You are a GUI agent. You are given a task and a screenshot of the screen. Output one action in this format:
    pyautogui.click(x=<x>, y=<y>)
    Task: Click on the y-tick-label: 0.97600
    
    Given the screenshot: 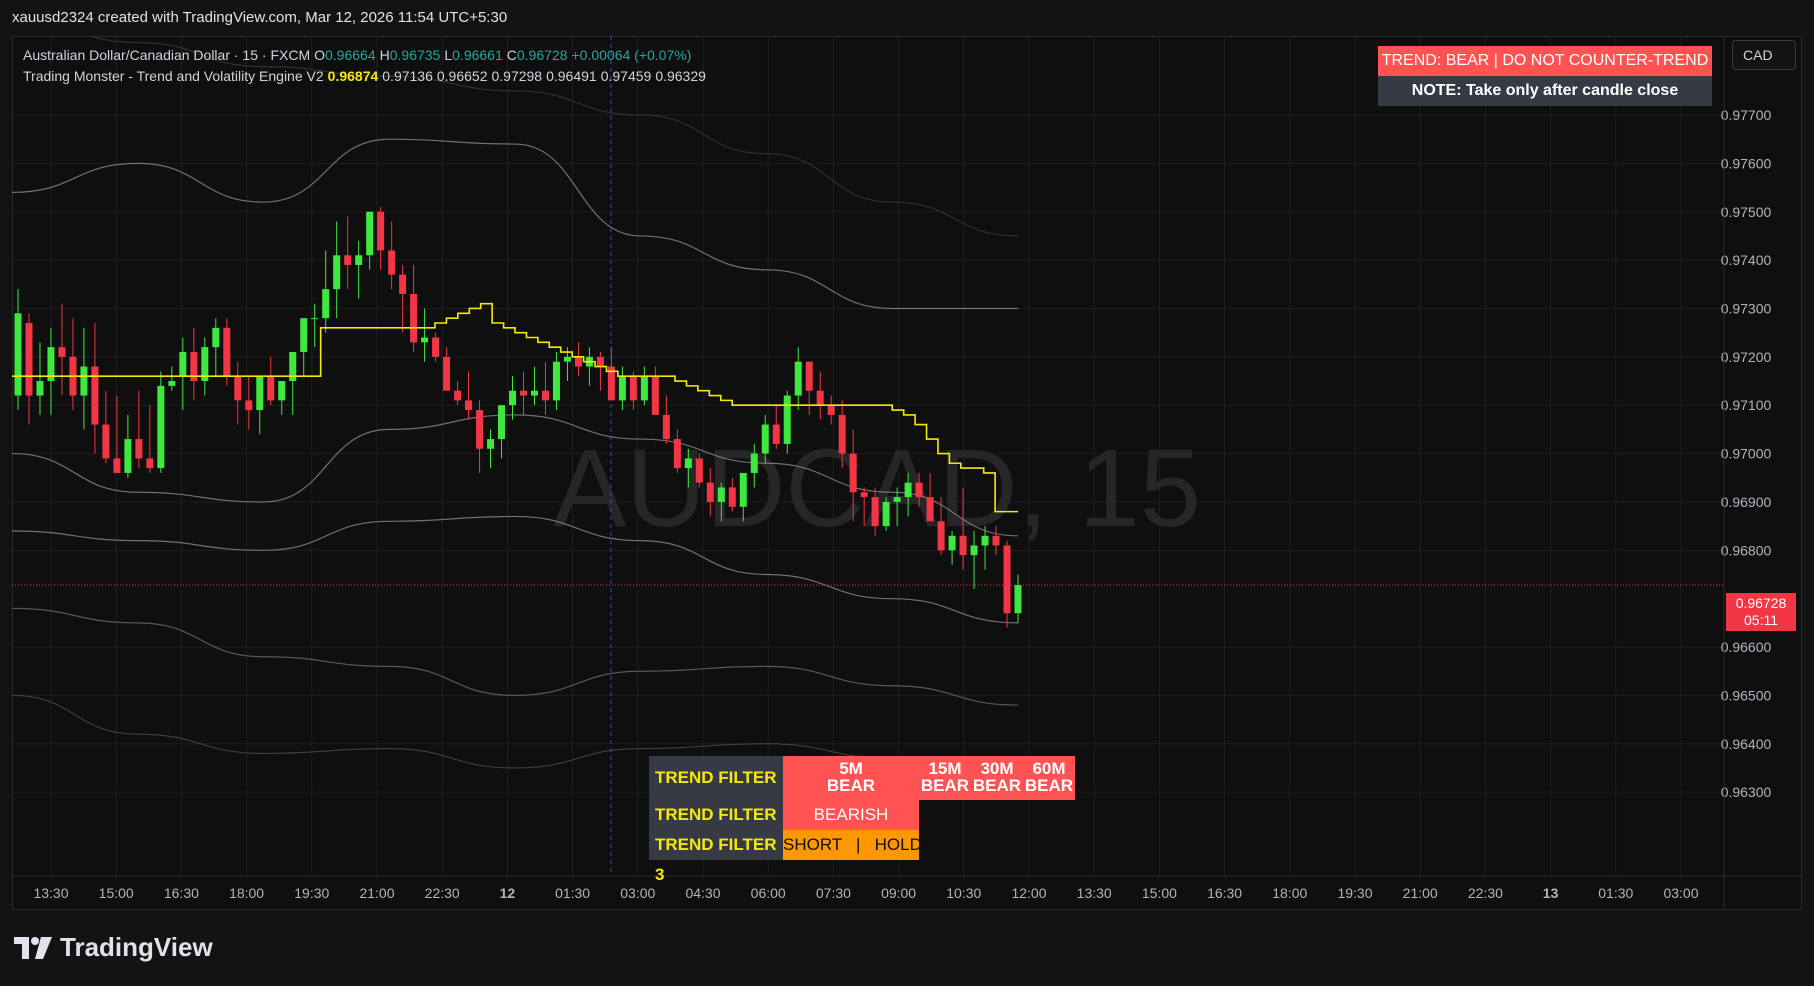 What is the action you would take?
    pyautogui.click(x=1746, y=163)
    